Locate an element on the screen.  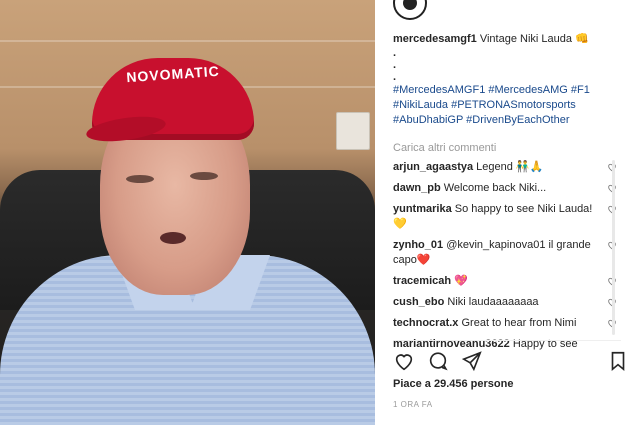
caption-username: mercedesamgf1 is located at coordinates (435, 39).